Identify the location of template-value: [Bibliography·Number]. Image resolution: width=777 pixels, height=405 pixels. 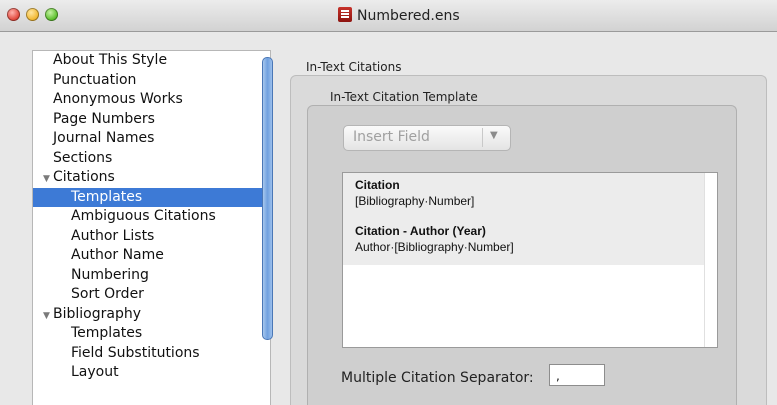
(415, 201).